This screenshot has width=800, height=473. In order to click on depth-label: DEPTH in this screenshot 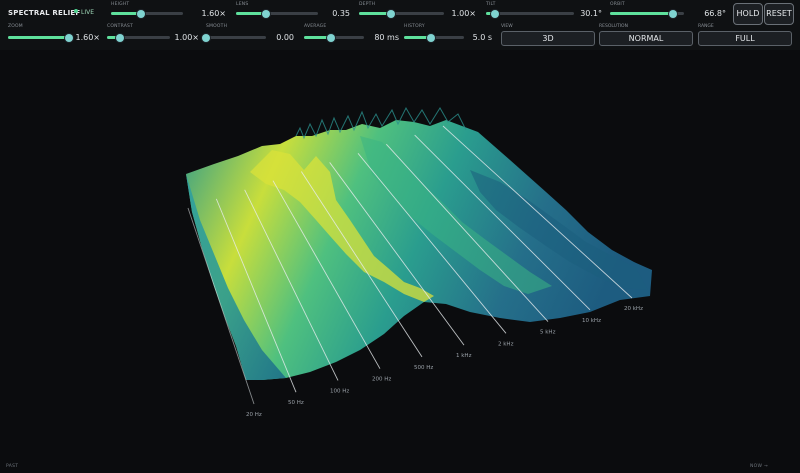, I will do `click(367, 4)`.